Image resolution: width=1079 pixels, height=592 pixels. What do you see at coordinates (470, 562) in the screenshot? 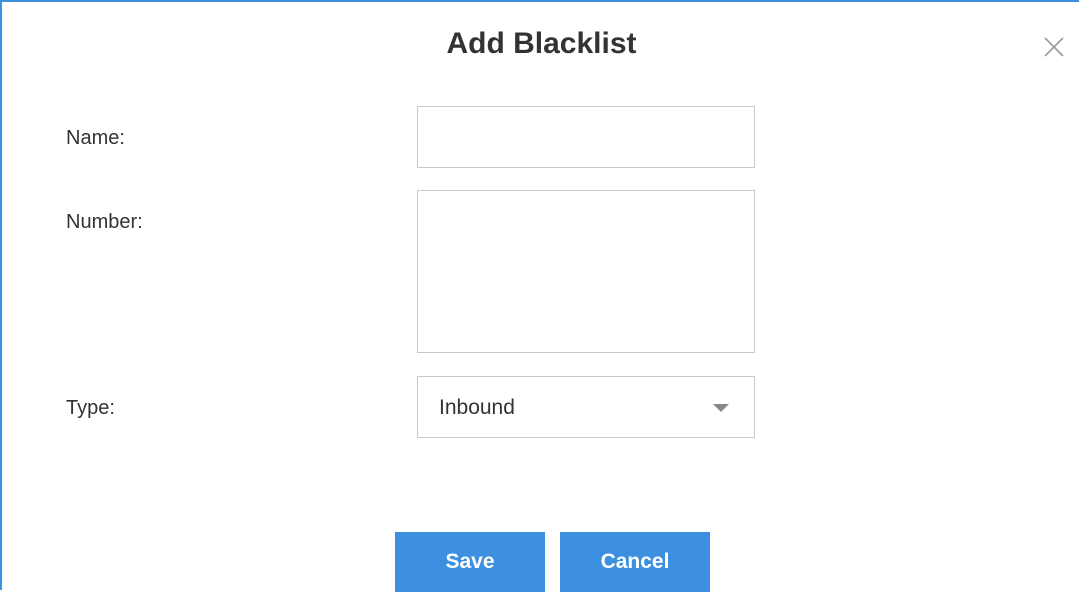
I see `save-button: Save` at bounding box center [470, 562].